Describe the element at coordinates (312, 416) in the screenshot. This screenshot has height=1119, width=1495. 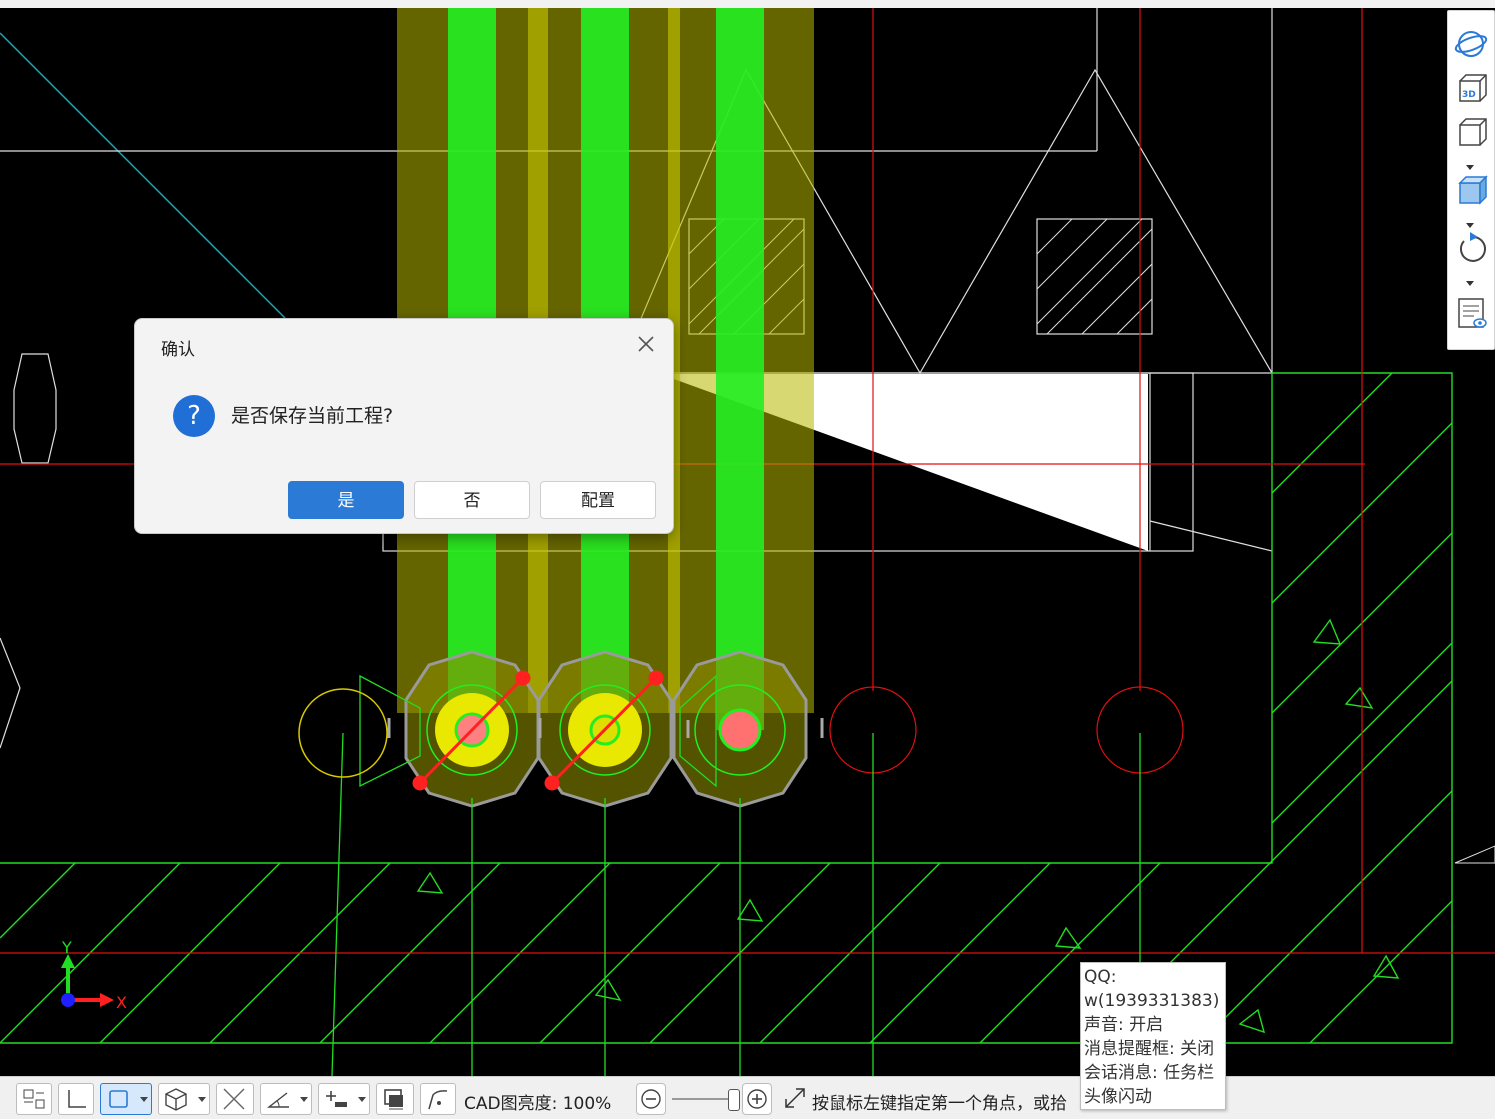
I see `dialog-message: 是否保存当前工程?` at that location.